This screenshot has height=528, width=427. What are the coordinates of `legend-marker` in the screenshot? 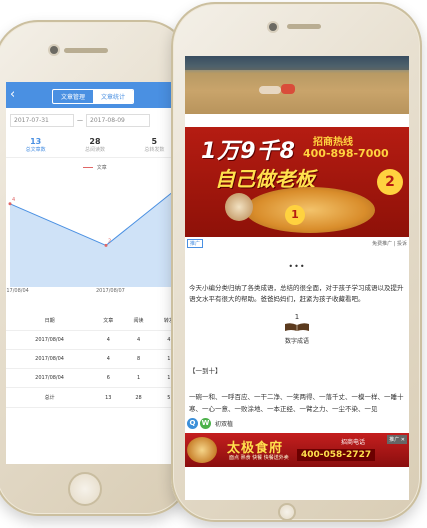 It's located at (88, 167).